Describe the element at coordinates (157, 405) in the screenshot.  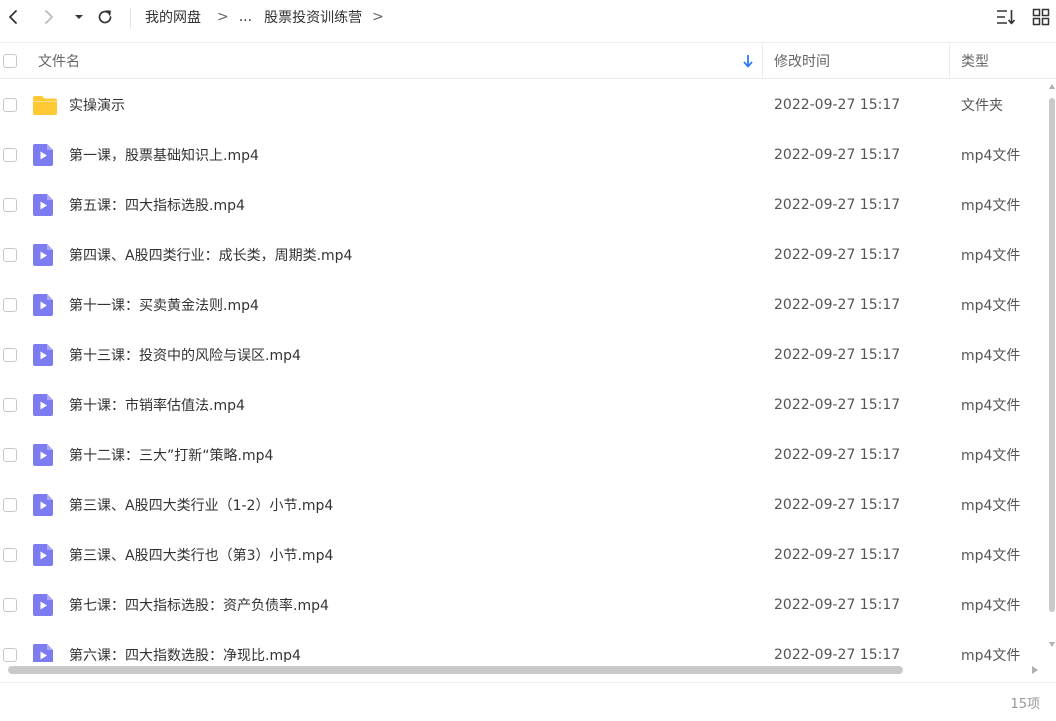
I see `file-name: 第十课：市销率估值法.mp4` at that location.